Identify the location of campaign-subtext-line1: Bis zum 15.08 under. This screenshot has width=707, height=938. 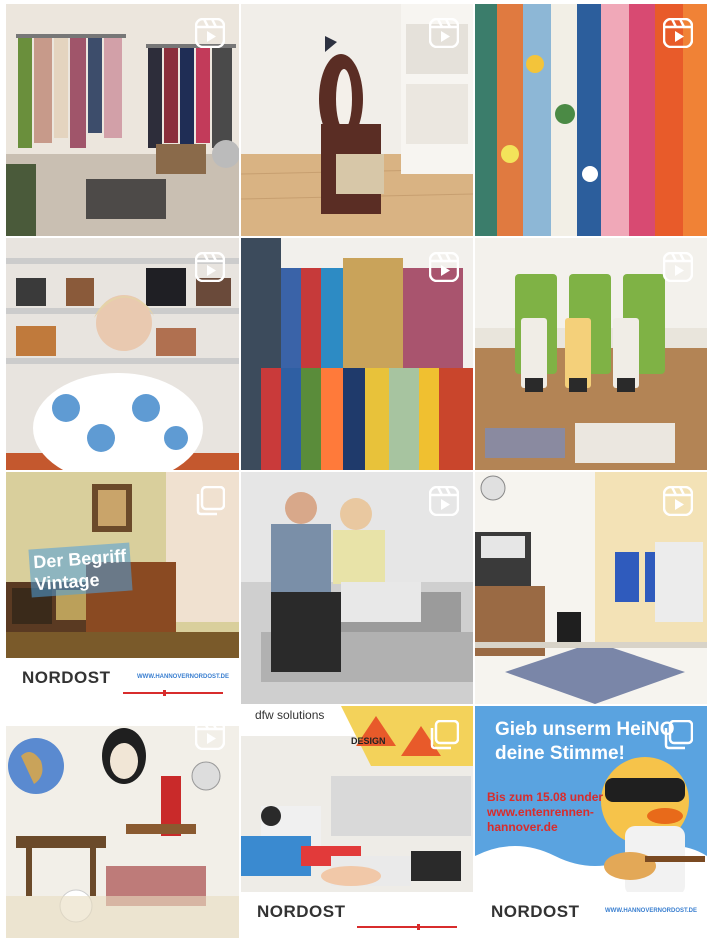
(545, 797).